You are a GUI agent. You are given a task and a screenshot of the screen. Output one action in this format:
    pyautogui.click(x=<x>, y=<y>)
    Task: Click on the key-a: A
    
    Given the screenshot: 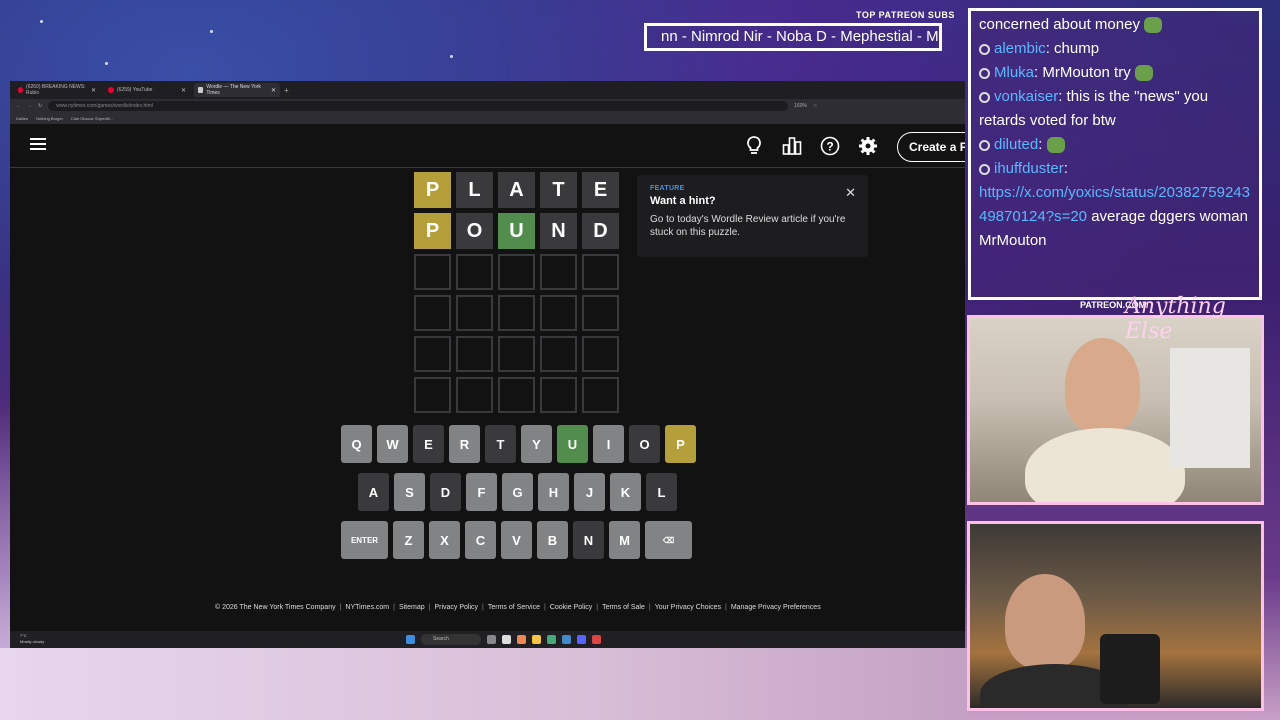 What is the action you would take?
    pyautogui.click(x=373, y=492)
    